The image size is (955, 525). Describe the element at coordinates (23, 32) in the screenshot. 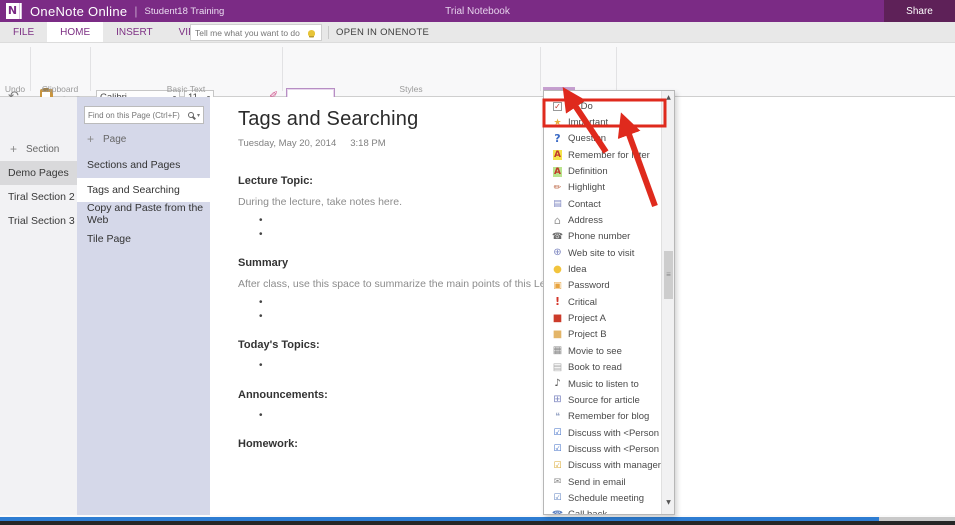

I see `tab-file: FILE` at that location.